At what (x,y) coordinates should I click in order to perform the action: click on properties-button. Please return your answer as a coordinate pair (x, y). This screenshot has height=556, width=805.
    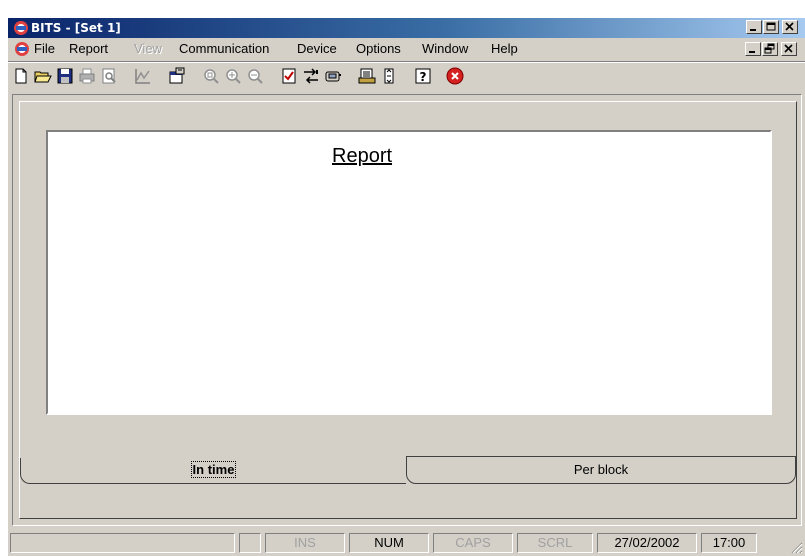
    Looking at the image, I should click on (177, 76).